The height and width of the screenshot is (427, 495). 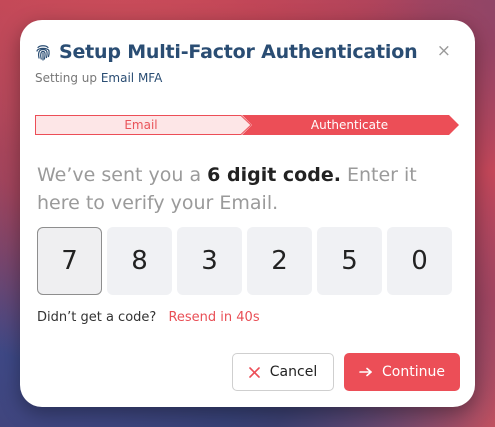 What do you see at coordinates (238, 52) in the screenshot?
I see `dialog-title: Setup Multi-Factor Authentication` at bounding box center [238, 52].